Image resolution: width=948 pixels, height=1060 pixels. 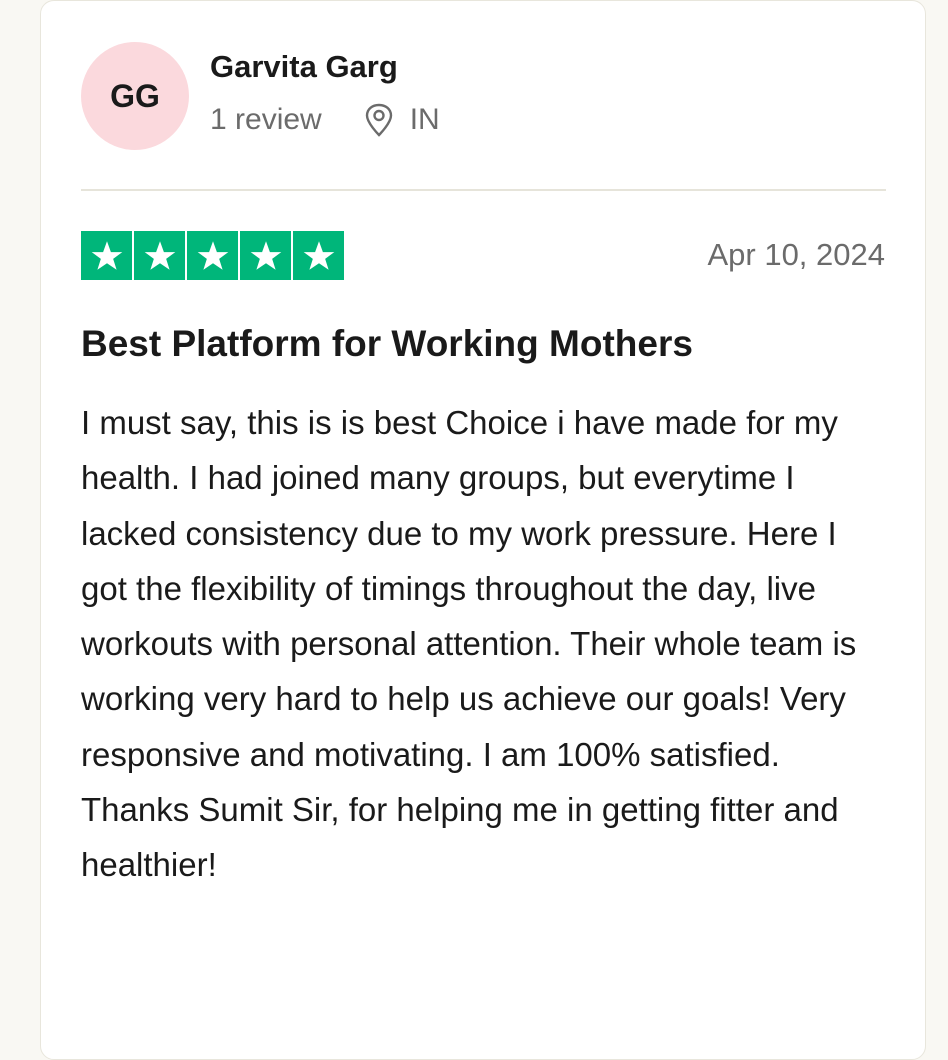 I want to click on review-date: Apr 10, 2024, so click(x=796, y=254).